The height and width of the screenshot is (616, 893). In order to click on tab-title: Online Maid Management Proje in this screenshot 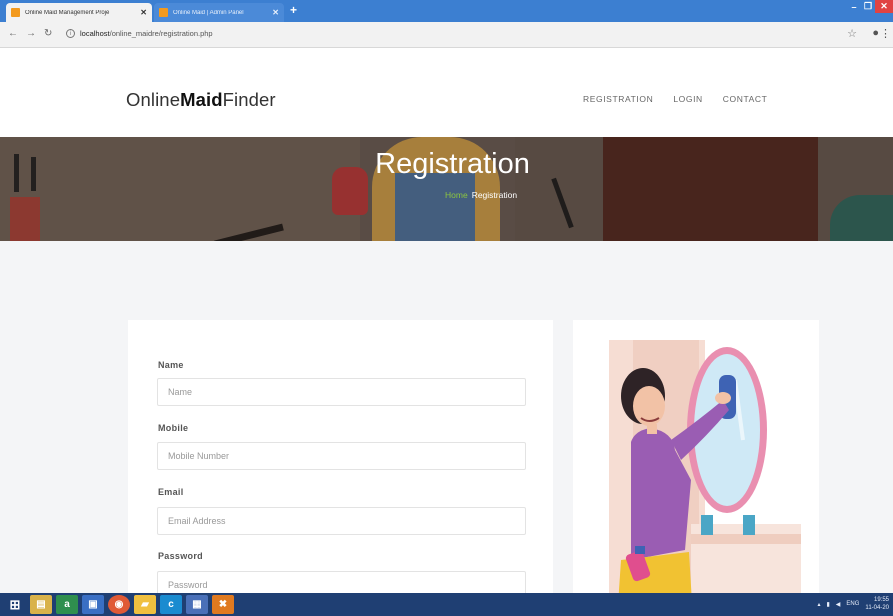, I will do `click(67, 12)`.